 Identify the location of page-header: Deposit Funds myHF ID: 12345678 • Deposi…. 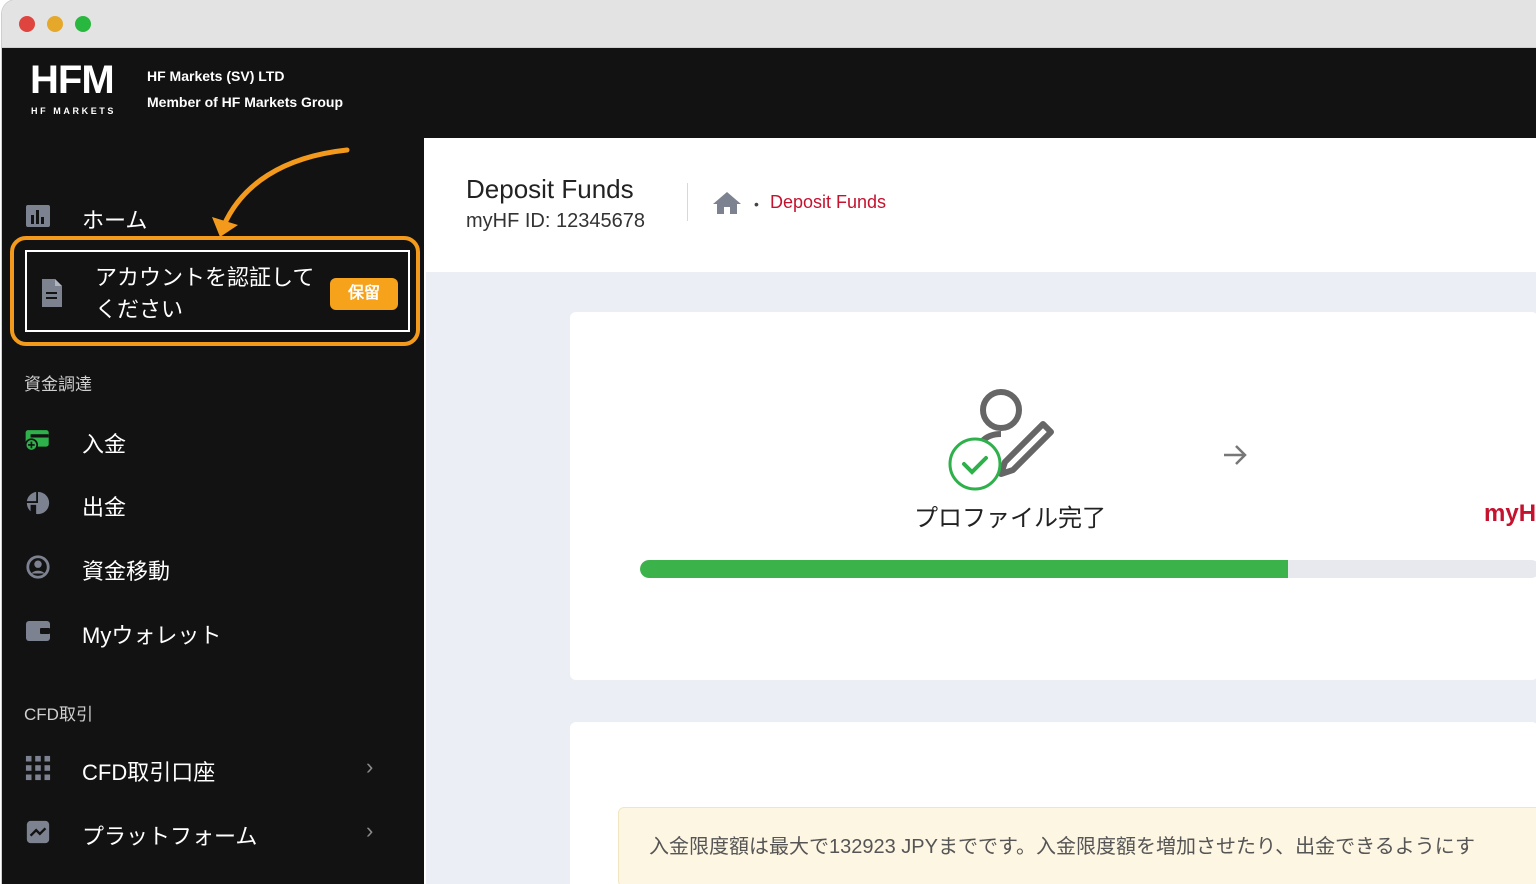
(981, 205).